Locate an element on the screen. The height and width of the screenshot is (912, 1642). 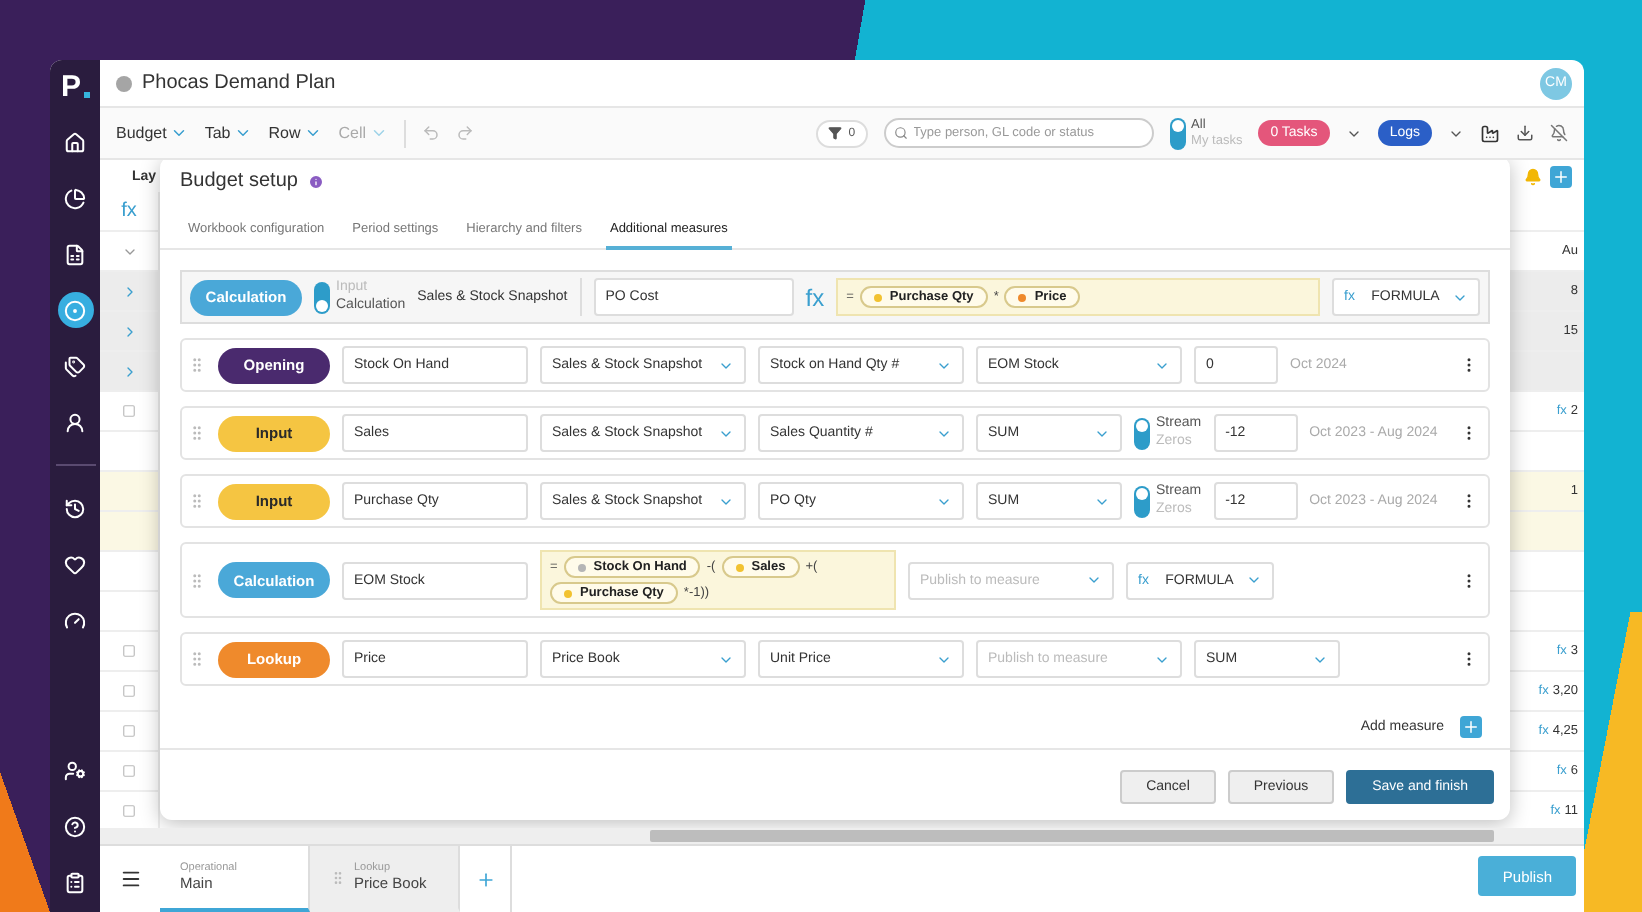
spreadsheet-icon is located at coordinates (75, 254).